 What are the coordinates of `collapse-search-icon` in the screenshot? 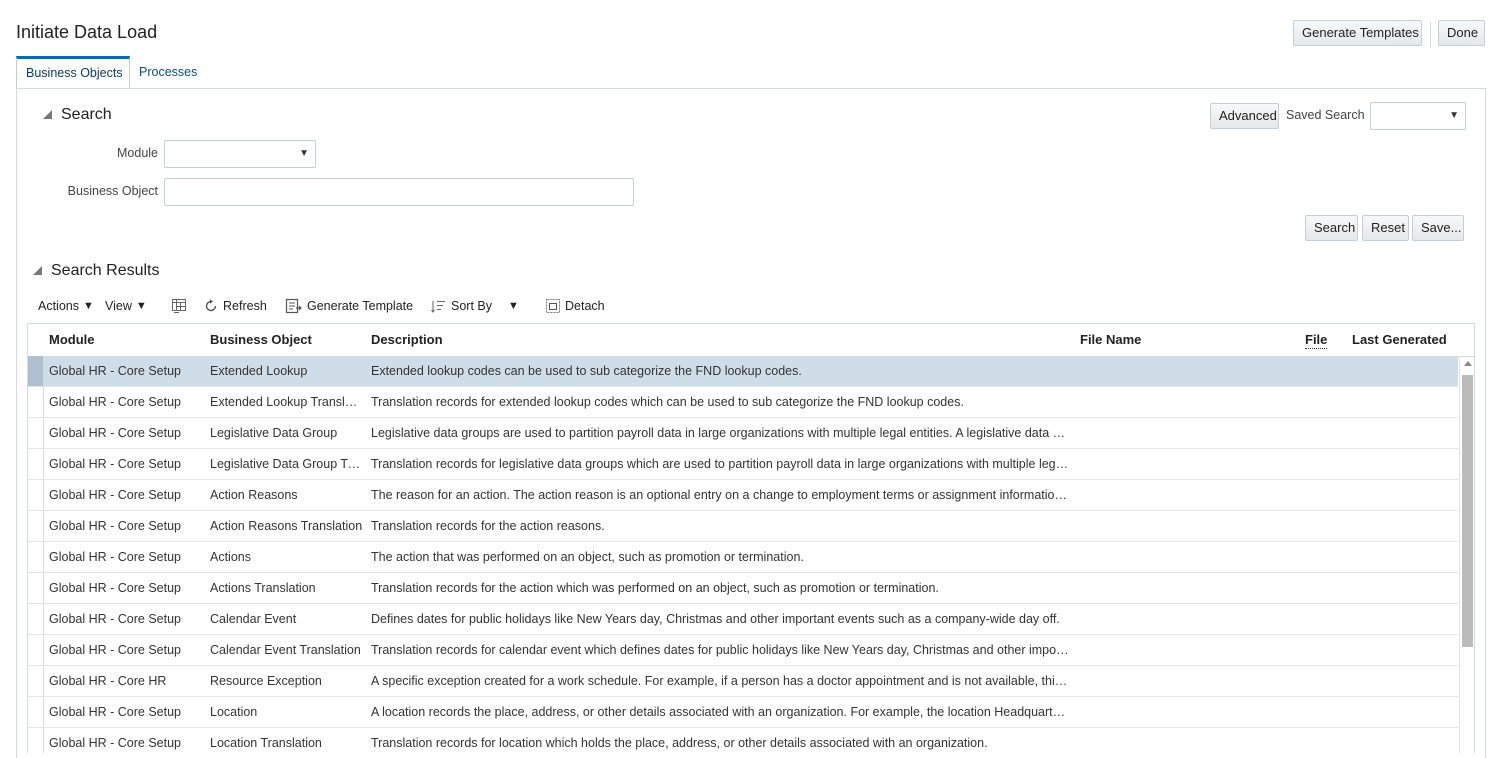 It's located at (47, 114).